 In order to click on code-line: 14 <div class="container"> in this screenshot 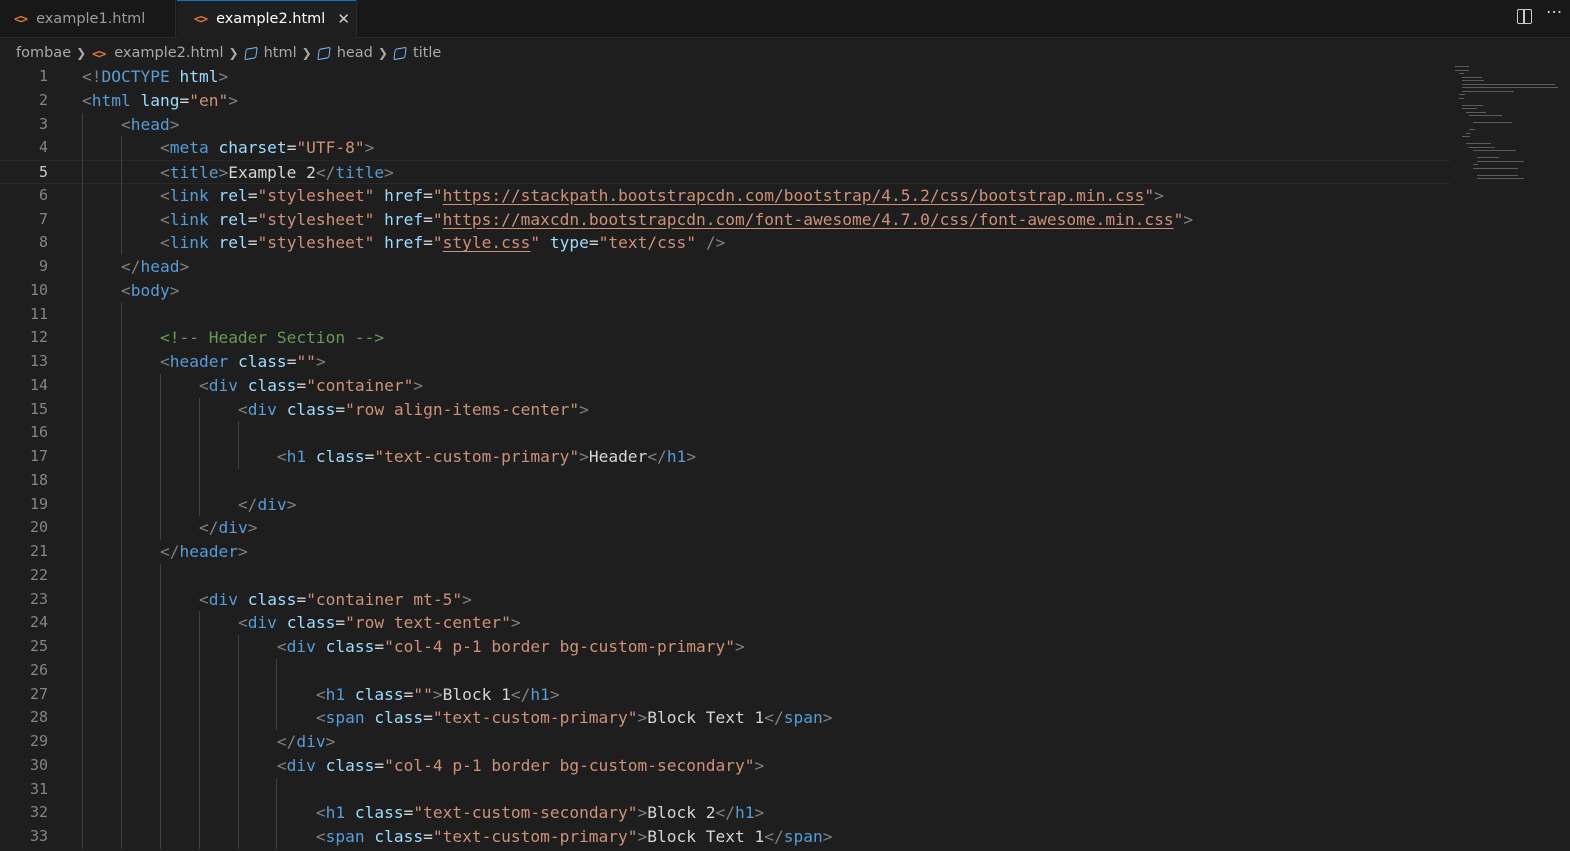, I will do `click(725, 386)`.